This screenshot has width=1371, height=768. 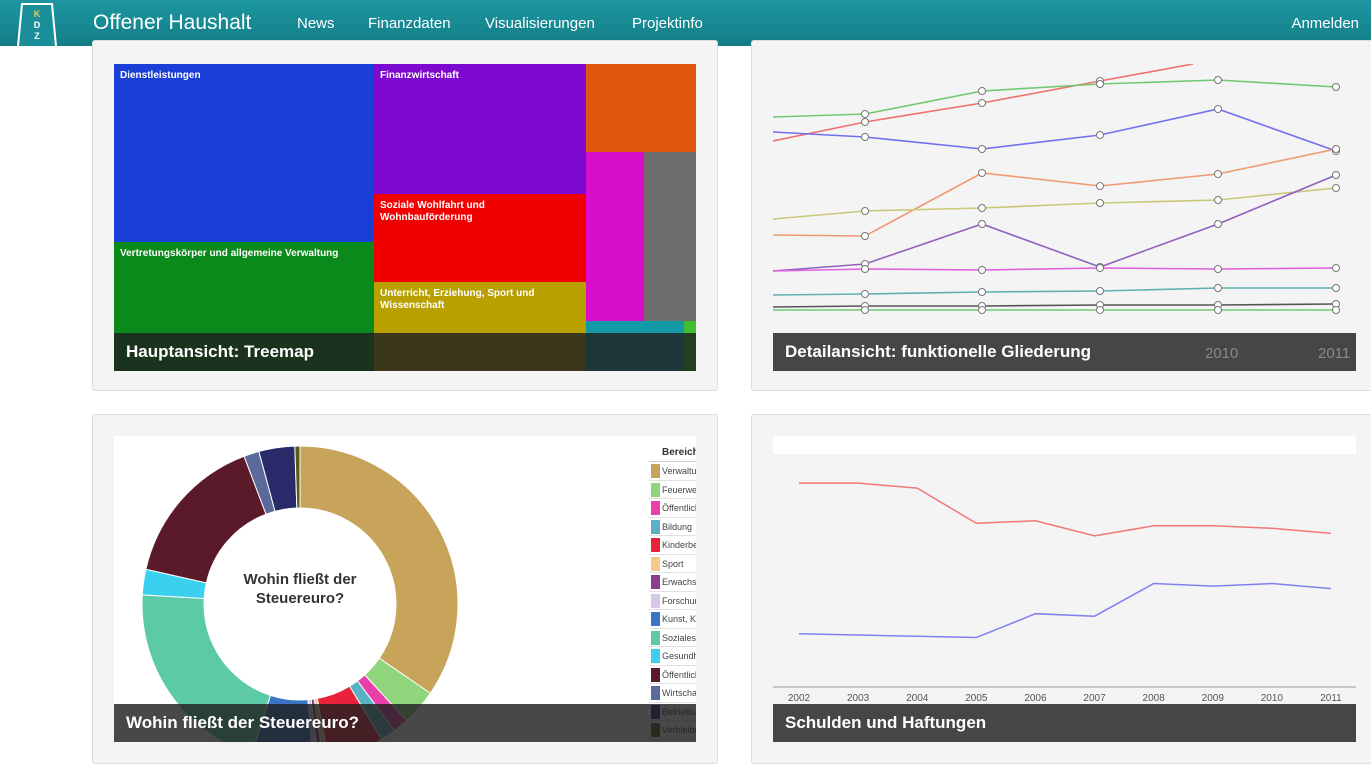 I want to click on legend-item: Bildung, so click(x=672, y=526).